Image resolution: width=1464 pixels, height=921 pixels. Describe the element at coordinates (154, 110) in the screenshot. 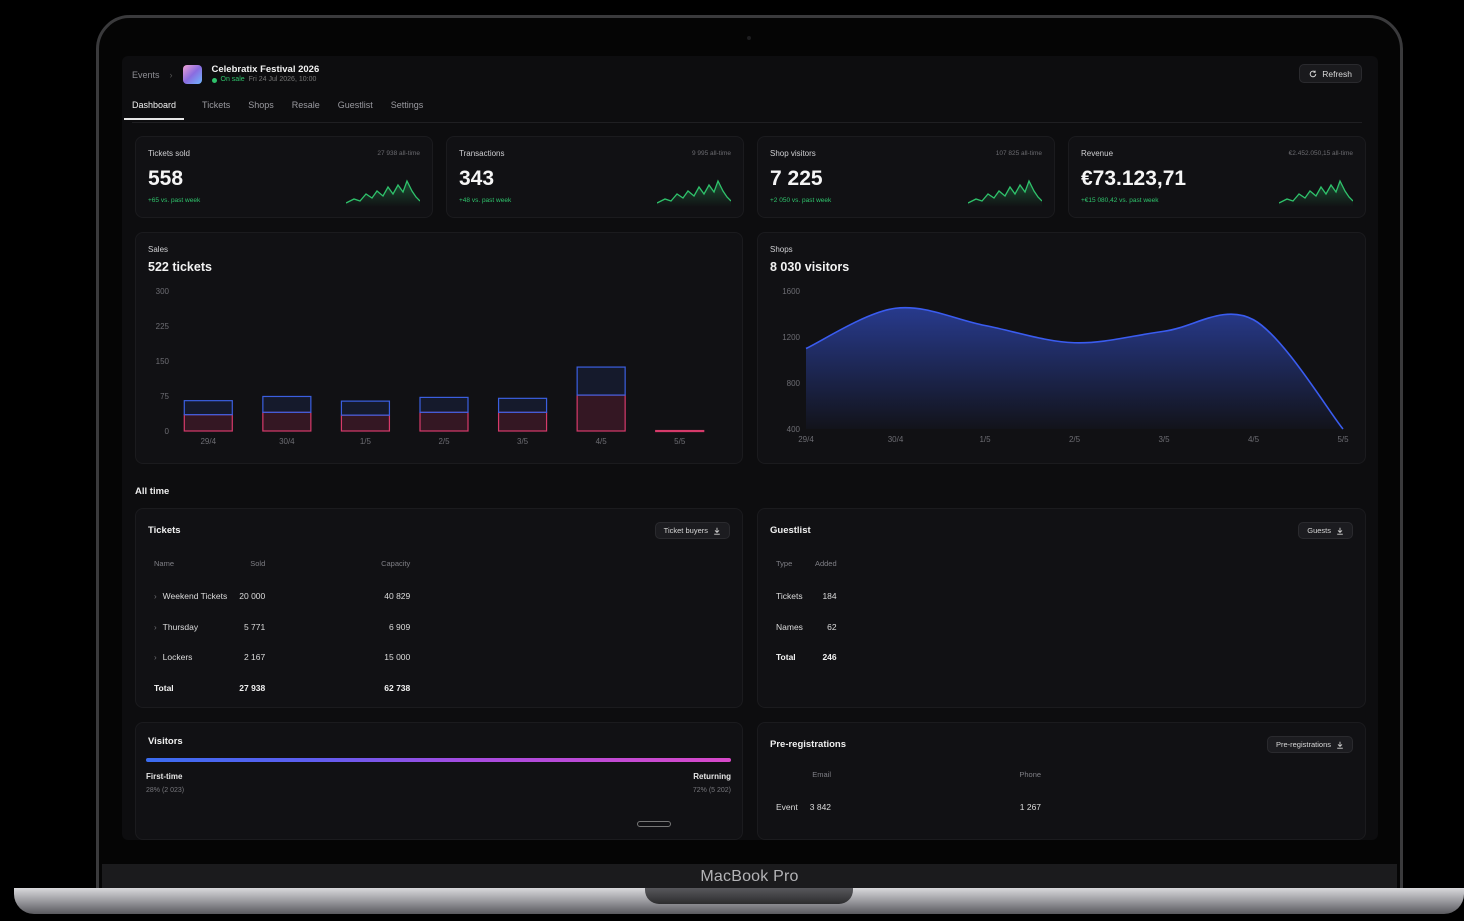

I see `tab-dashboard: Dashboard` at that location.